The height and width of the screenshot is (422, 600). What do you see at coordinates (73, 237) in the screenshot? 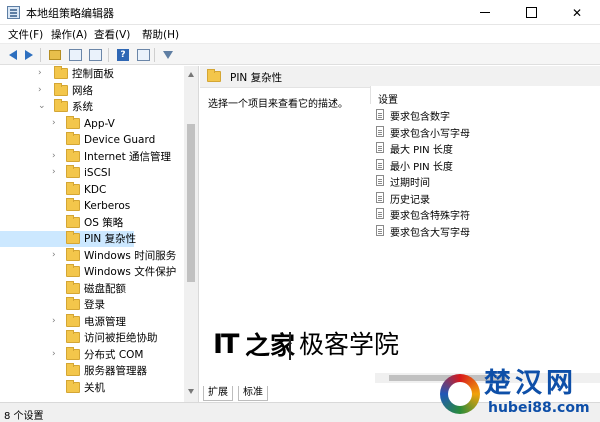
I see `open-folder-icon` at bounding box center [73, 237].